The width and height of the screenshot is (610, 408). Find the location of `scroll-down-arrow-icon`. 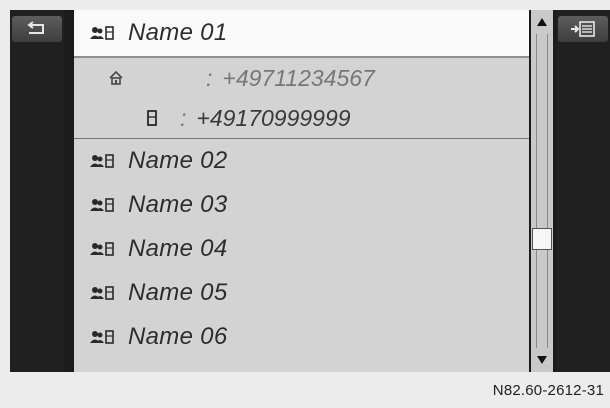

scroll-down-arrow-icon is located at coordinates (542, 360).